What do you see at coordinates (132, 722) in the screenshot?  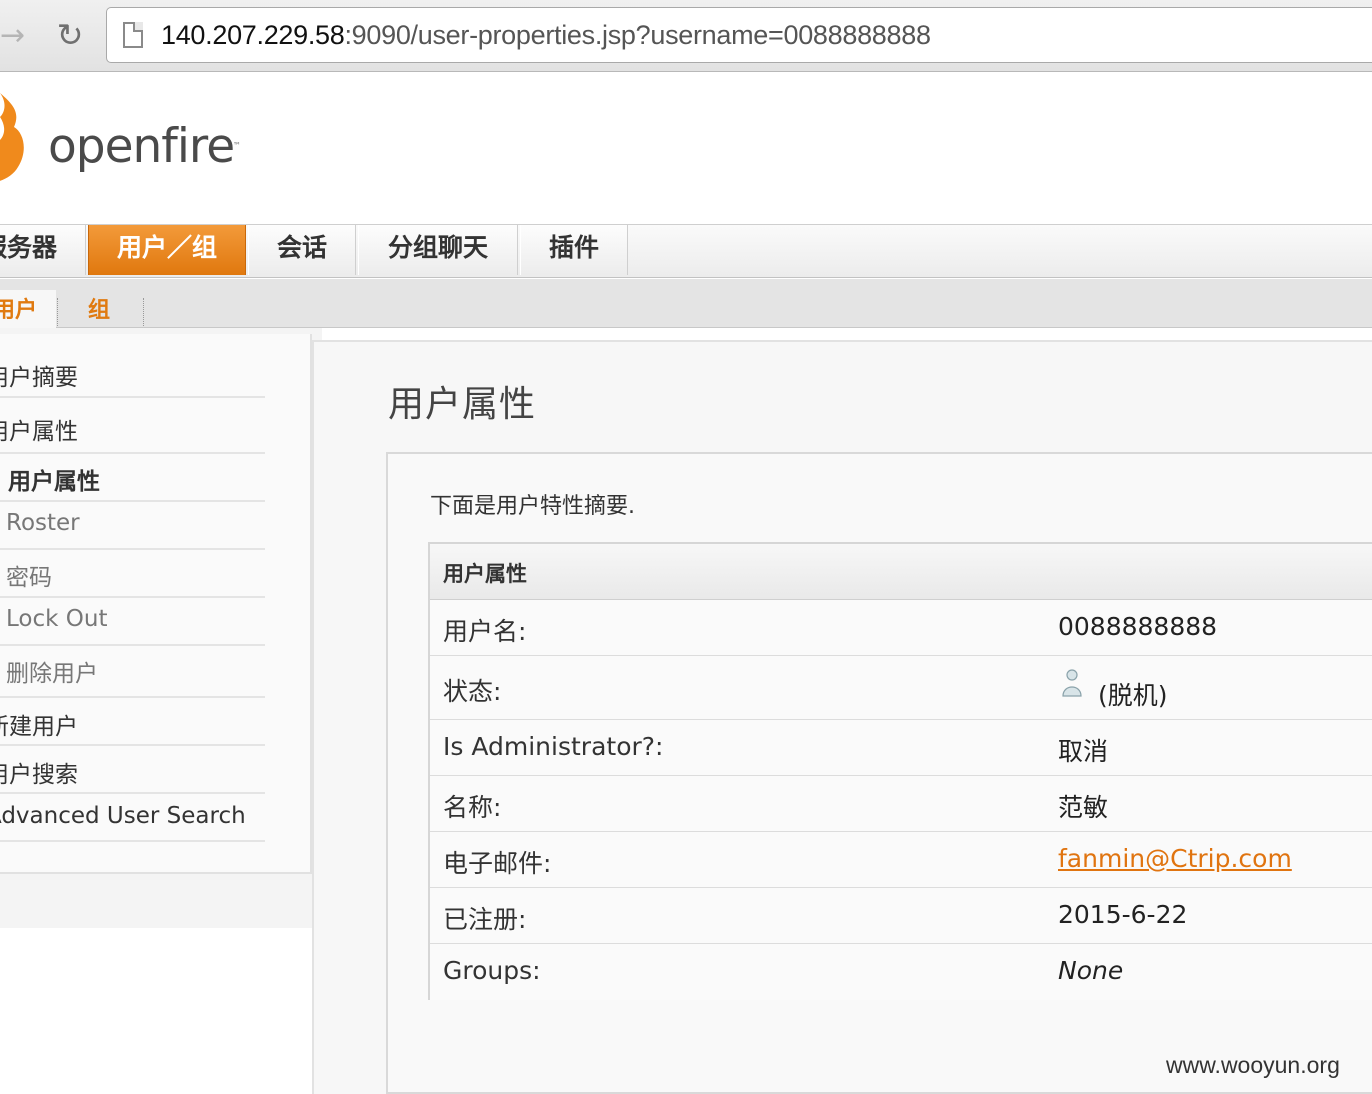 I see `sidebar-item-create-user: 新建用户` at bounding box center [132, 722].